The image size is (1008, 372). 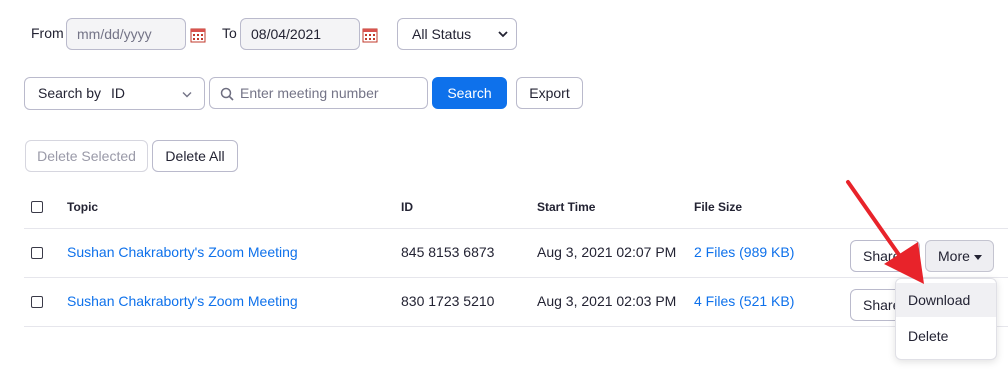 I want to click on from-label: From, so click(x=47, y=33).